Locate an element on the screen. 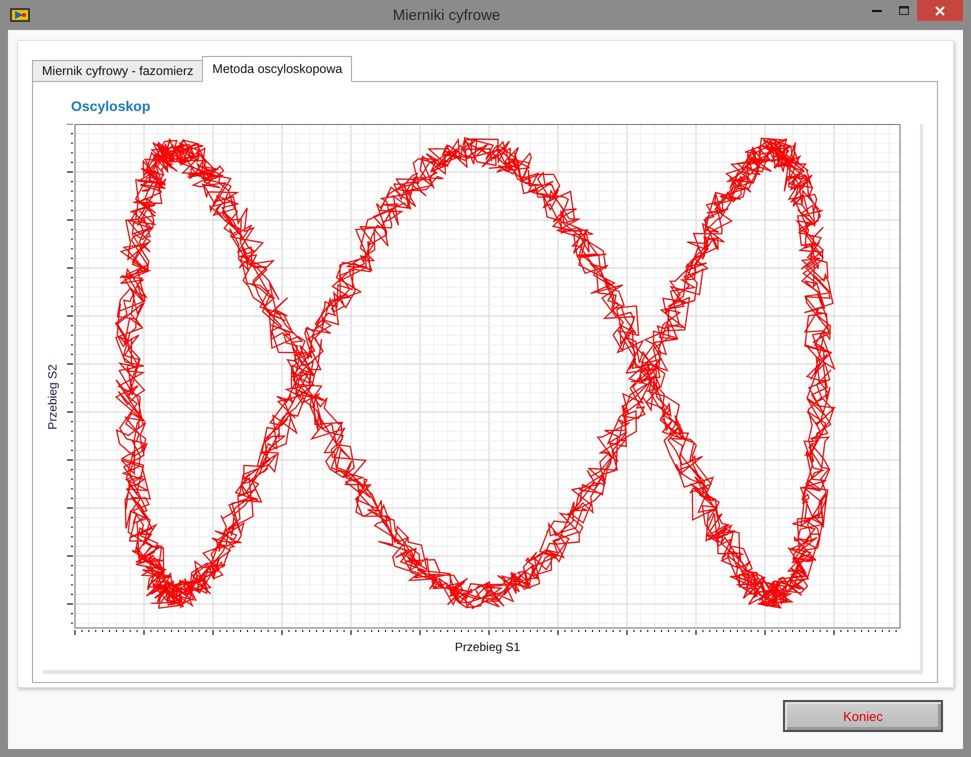  x-axis-label: Przebieg S1 is located at coordinates (487, 647).